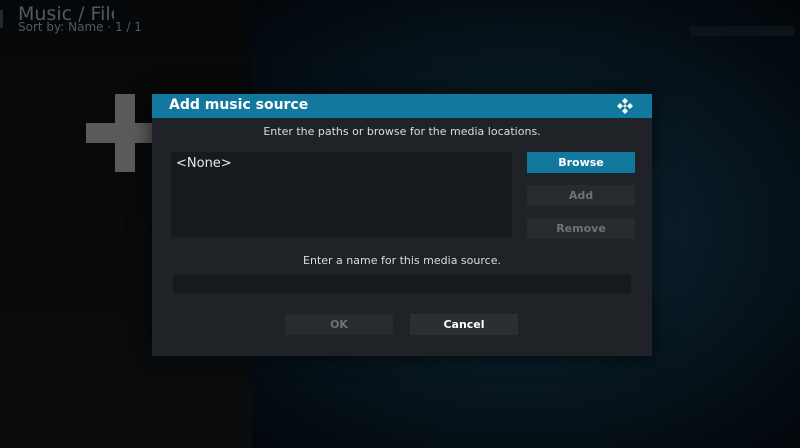  Describe the element at coordinates (402, 284) in the screenshot. I see `source-name-input` at that location.